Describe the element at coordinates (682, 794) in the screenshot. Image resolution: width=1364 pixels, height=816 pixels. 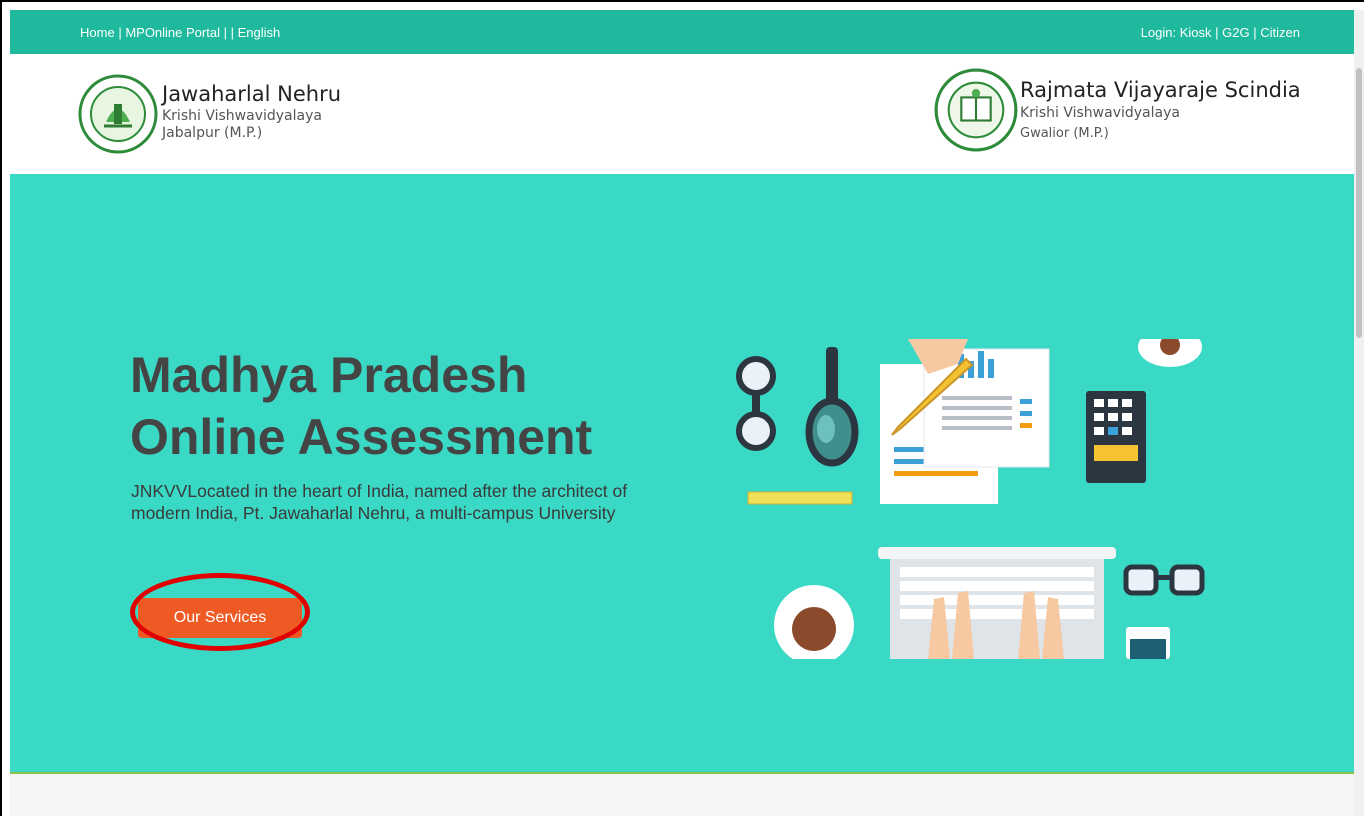
I see `content-section` at that location.